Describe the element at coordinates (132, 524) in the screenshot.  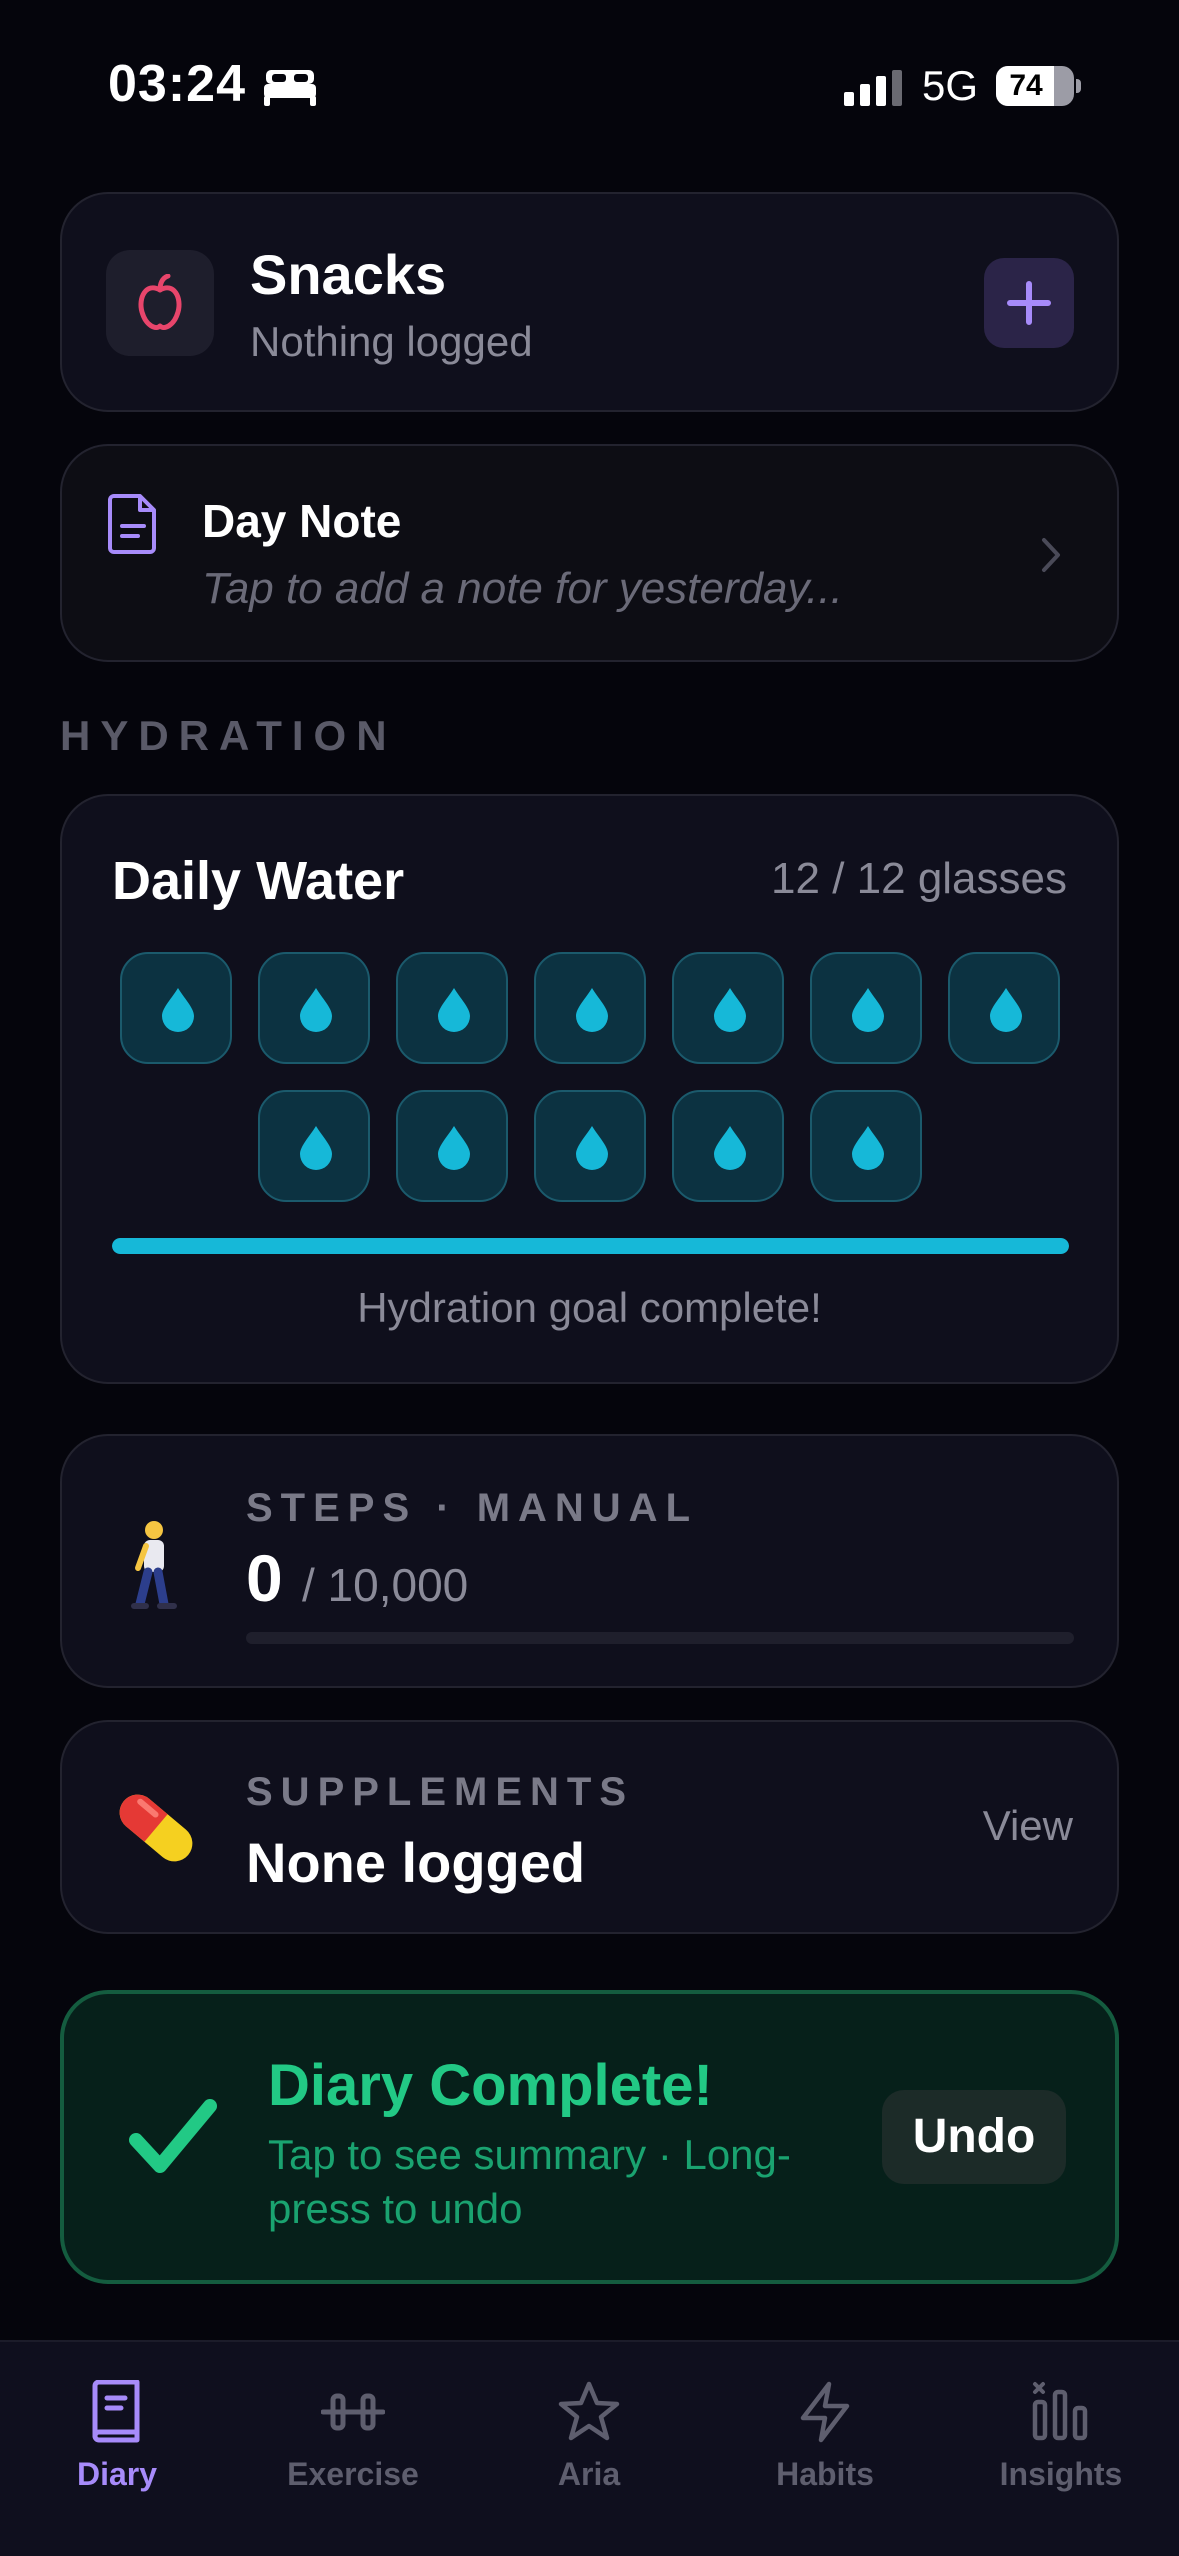
I see `note-icon` at that location.